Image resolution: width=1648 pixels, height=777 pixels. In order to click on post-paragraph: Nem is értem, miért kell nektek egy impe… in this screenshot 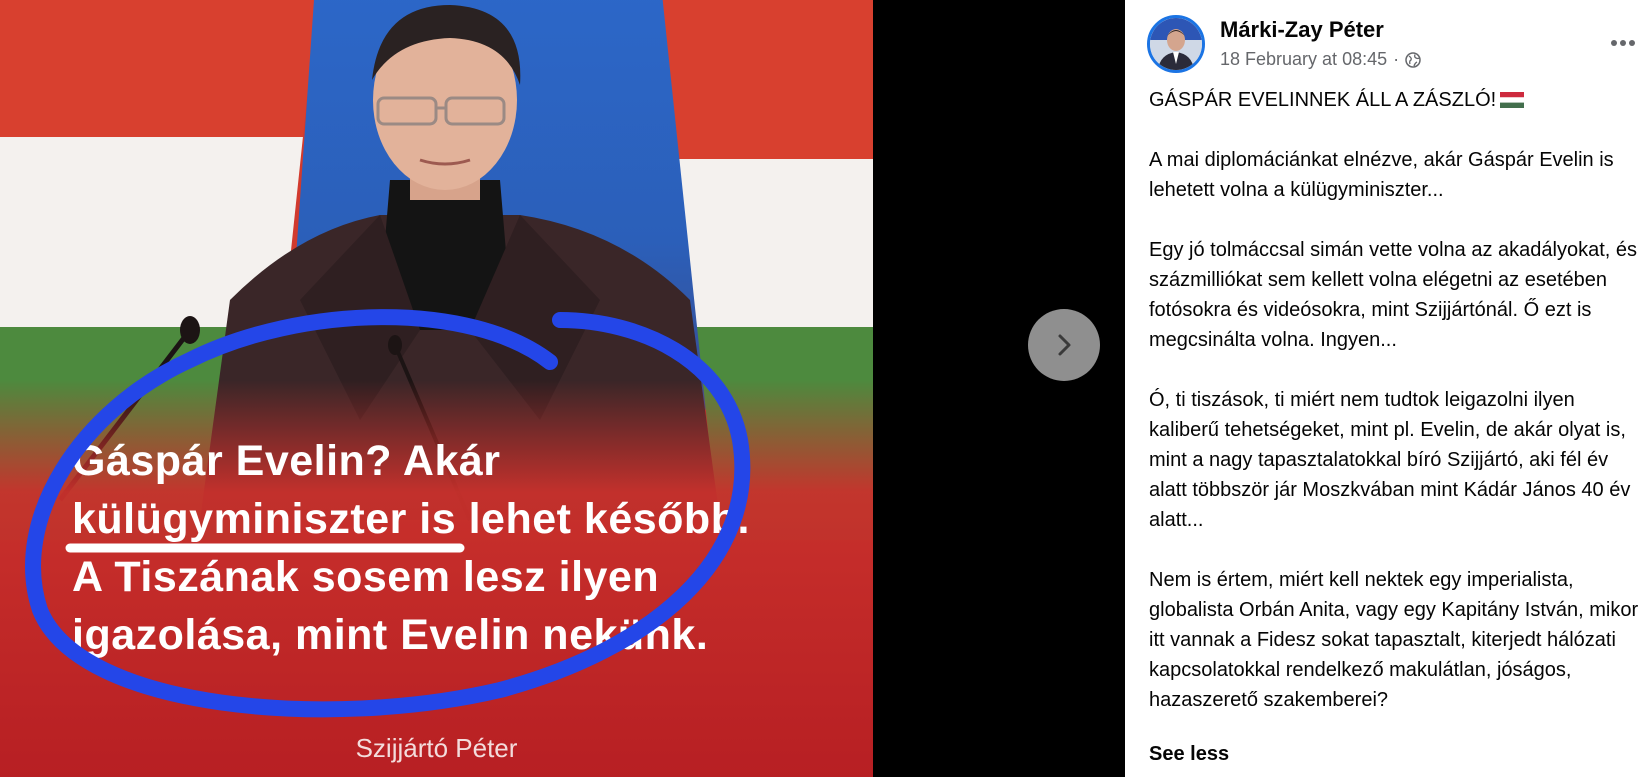, I will do `click(1394, 640)`.